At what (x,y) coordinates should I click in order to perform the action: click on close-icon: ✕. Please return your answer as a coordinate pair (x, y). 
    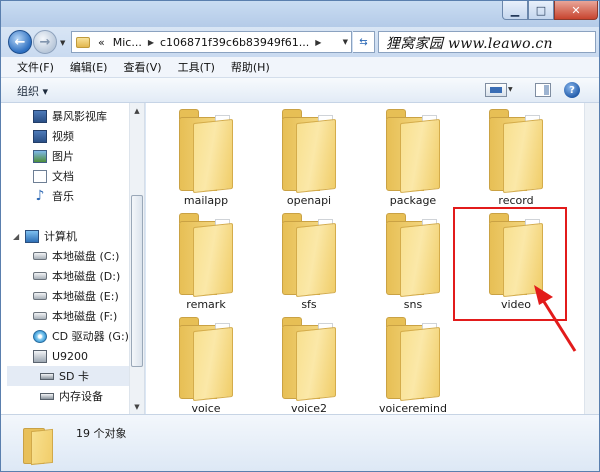
    Looking at the image, I should click on (576, 10).